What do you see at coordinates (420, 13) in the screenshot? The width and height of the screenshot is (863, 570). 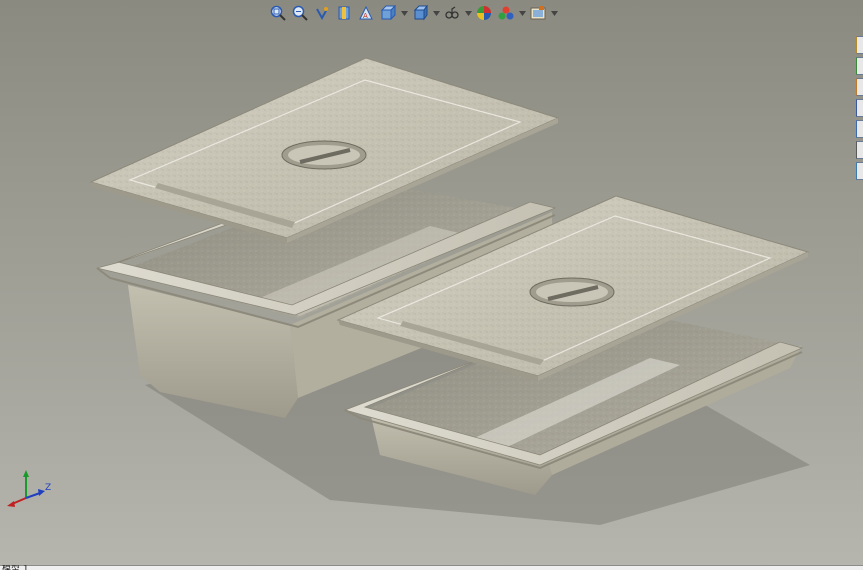 I see `display-style-icon` at bounding box center [420, 13].